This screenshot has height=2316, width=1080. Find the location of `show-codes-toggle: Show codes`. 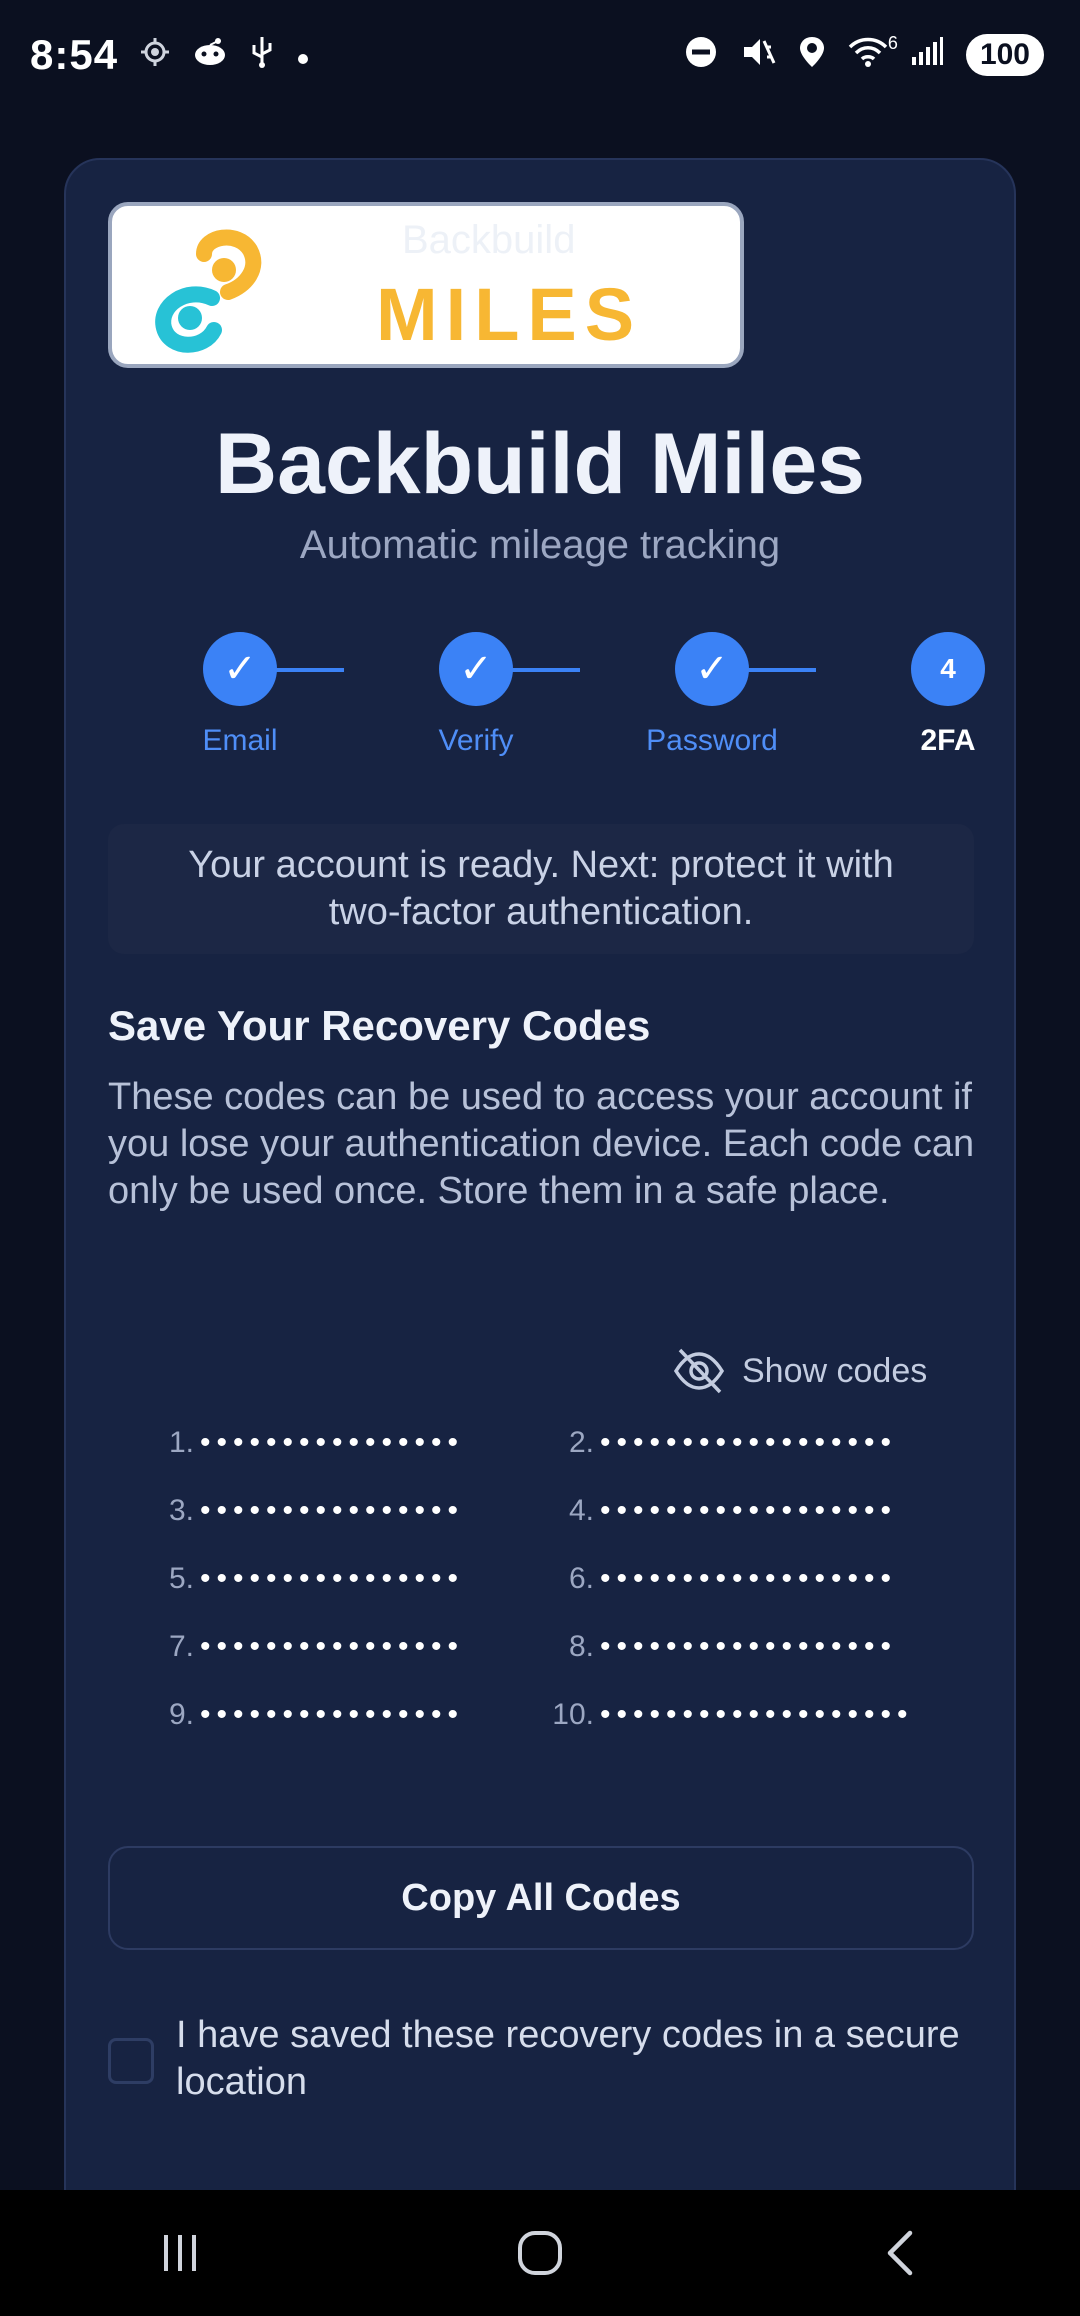

show-codes-toggle: Show codes is located at coordinates (799, 1371).